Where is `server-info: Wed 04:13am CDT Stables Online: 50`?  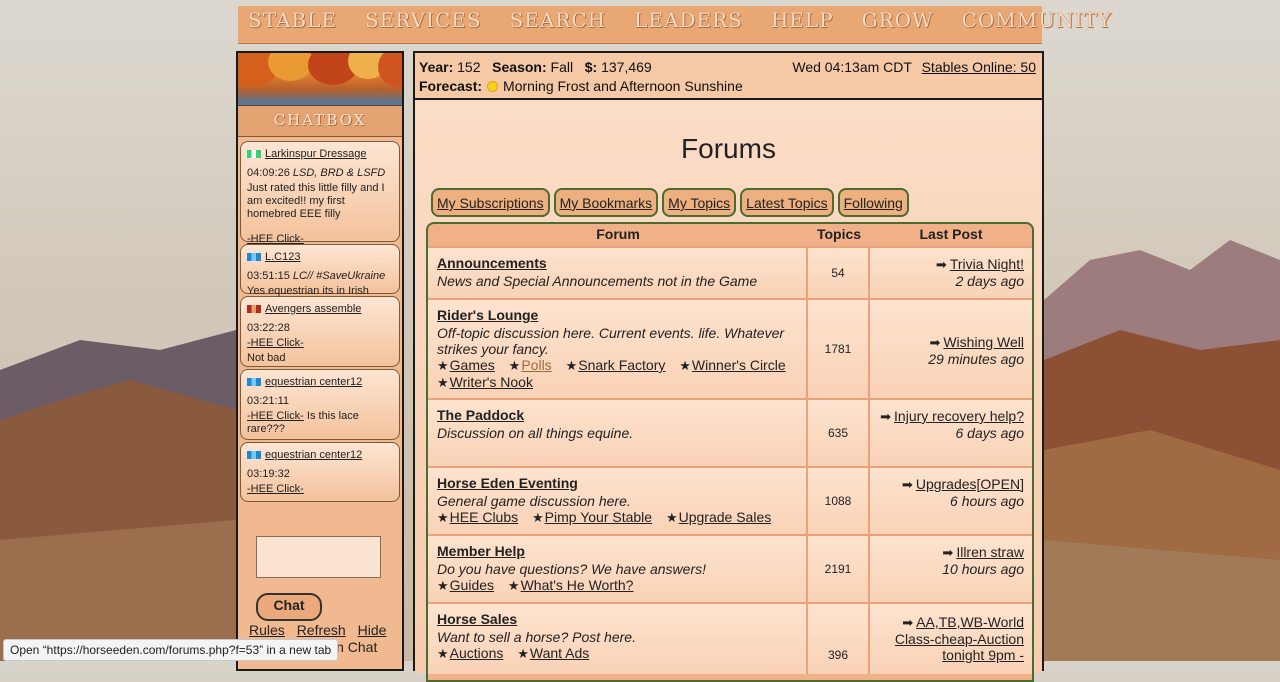 server-info: Wed 04:13am CDT Stables Online: 50 is located at coordinates (914, 67).